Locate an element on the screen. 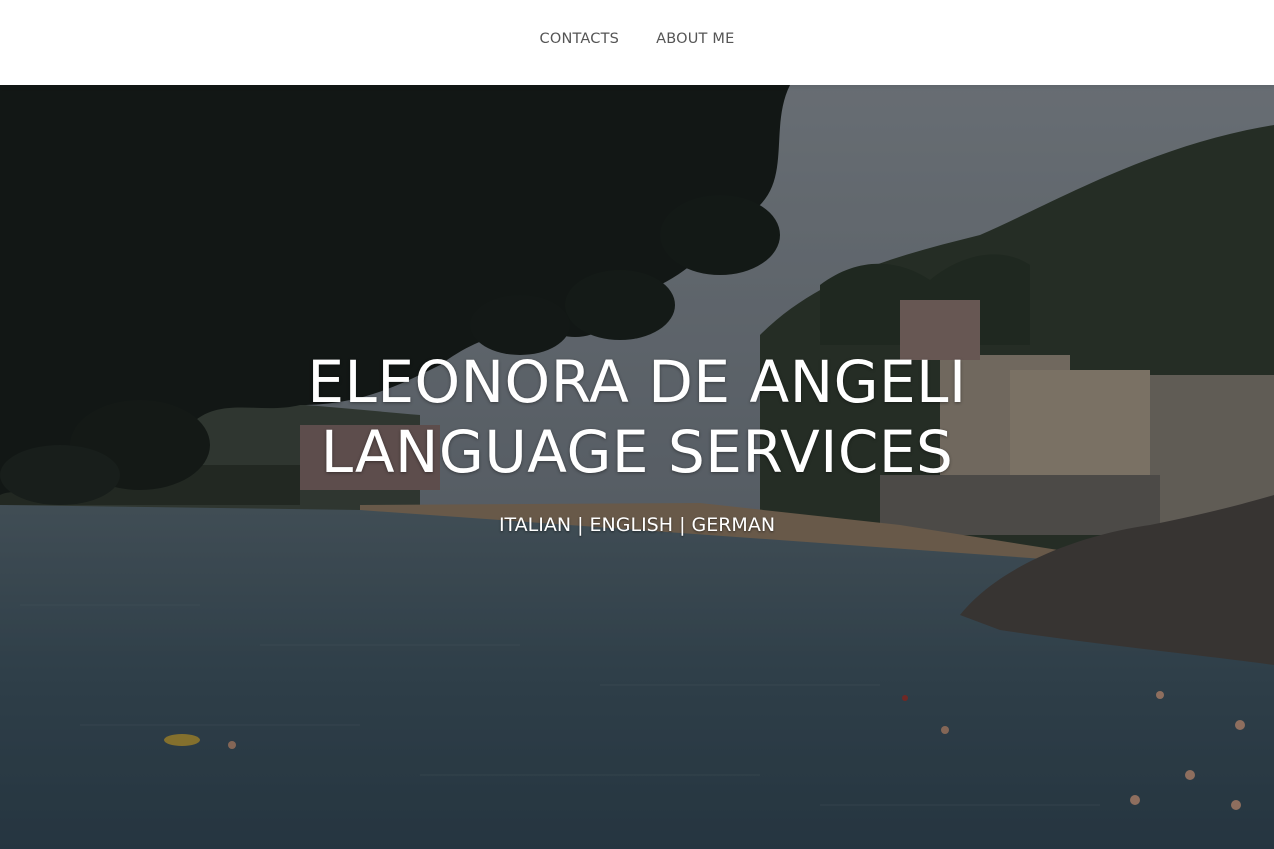 Image resolution: width=1274 pixels, height=849 pixels. nav-link-about-me: ABOUT ME is located at coordinates (695, 39).